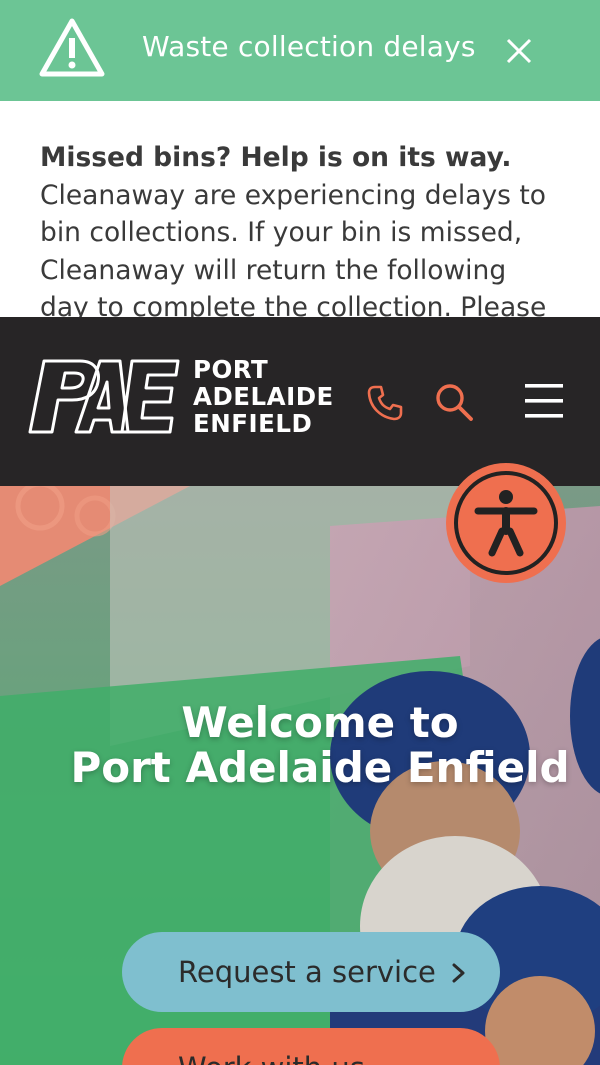 The width and height of the screenshot is (600, 1065). What do you see at coordinates (72, 47) in the screenshot?
I see `warning-triangle-icon` at bounding box center [72, 47].